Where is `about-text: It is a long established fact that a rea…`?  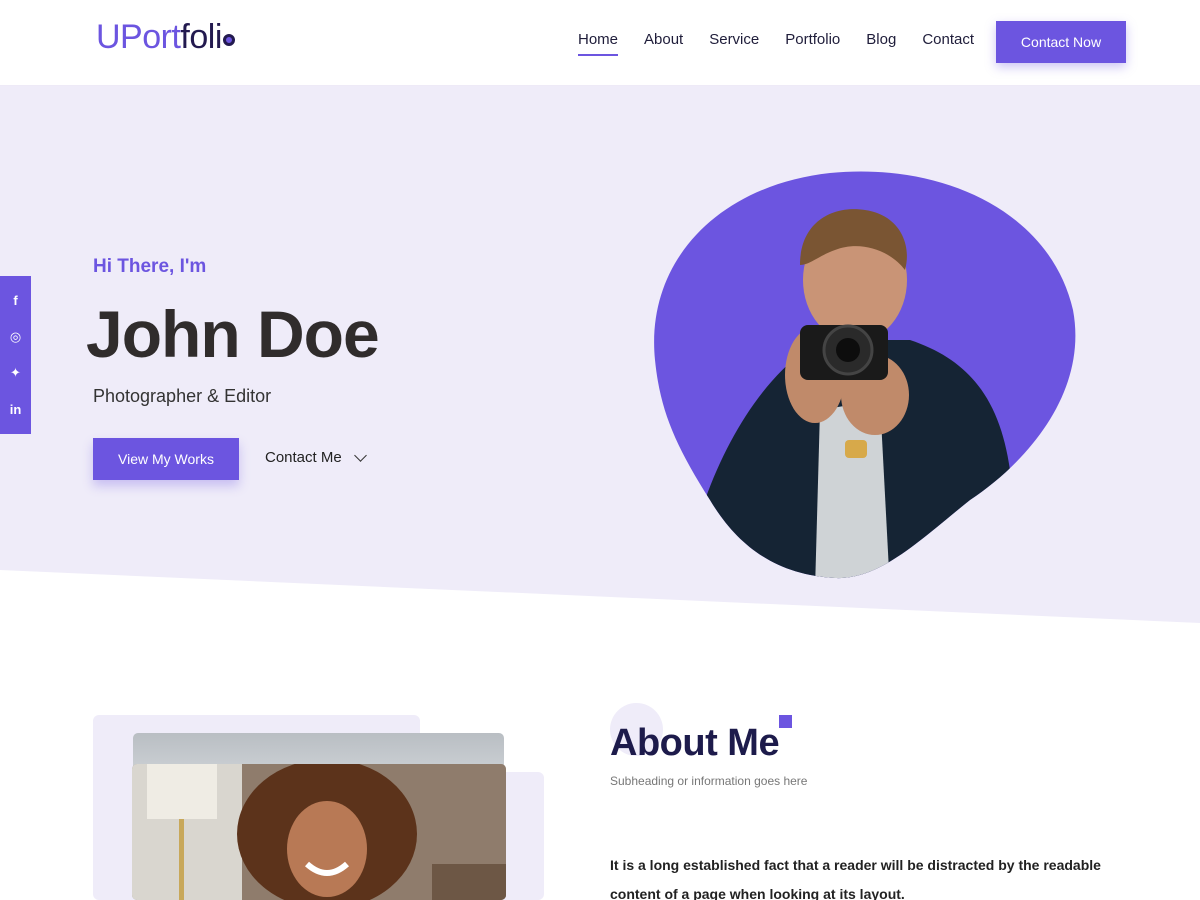
about-text: It is a long established fact that a rea… is located at coordinates (855, 878).